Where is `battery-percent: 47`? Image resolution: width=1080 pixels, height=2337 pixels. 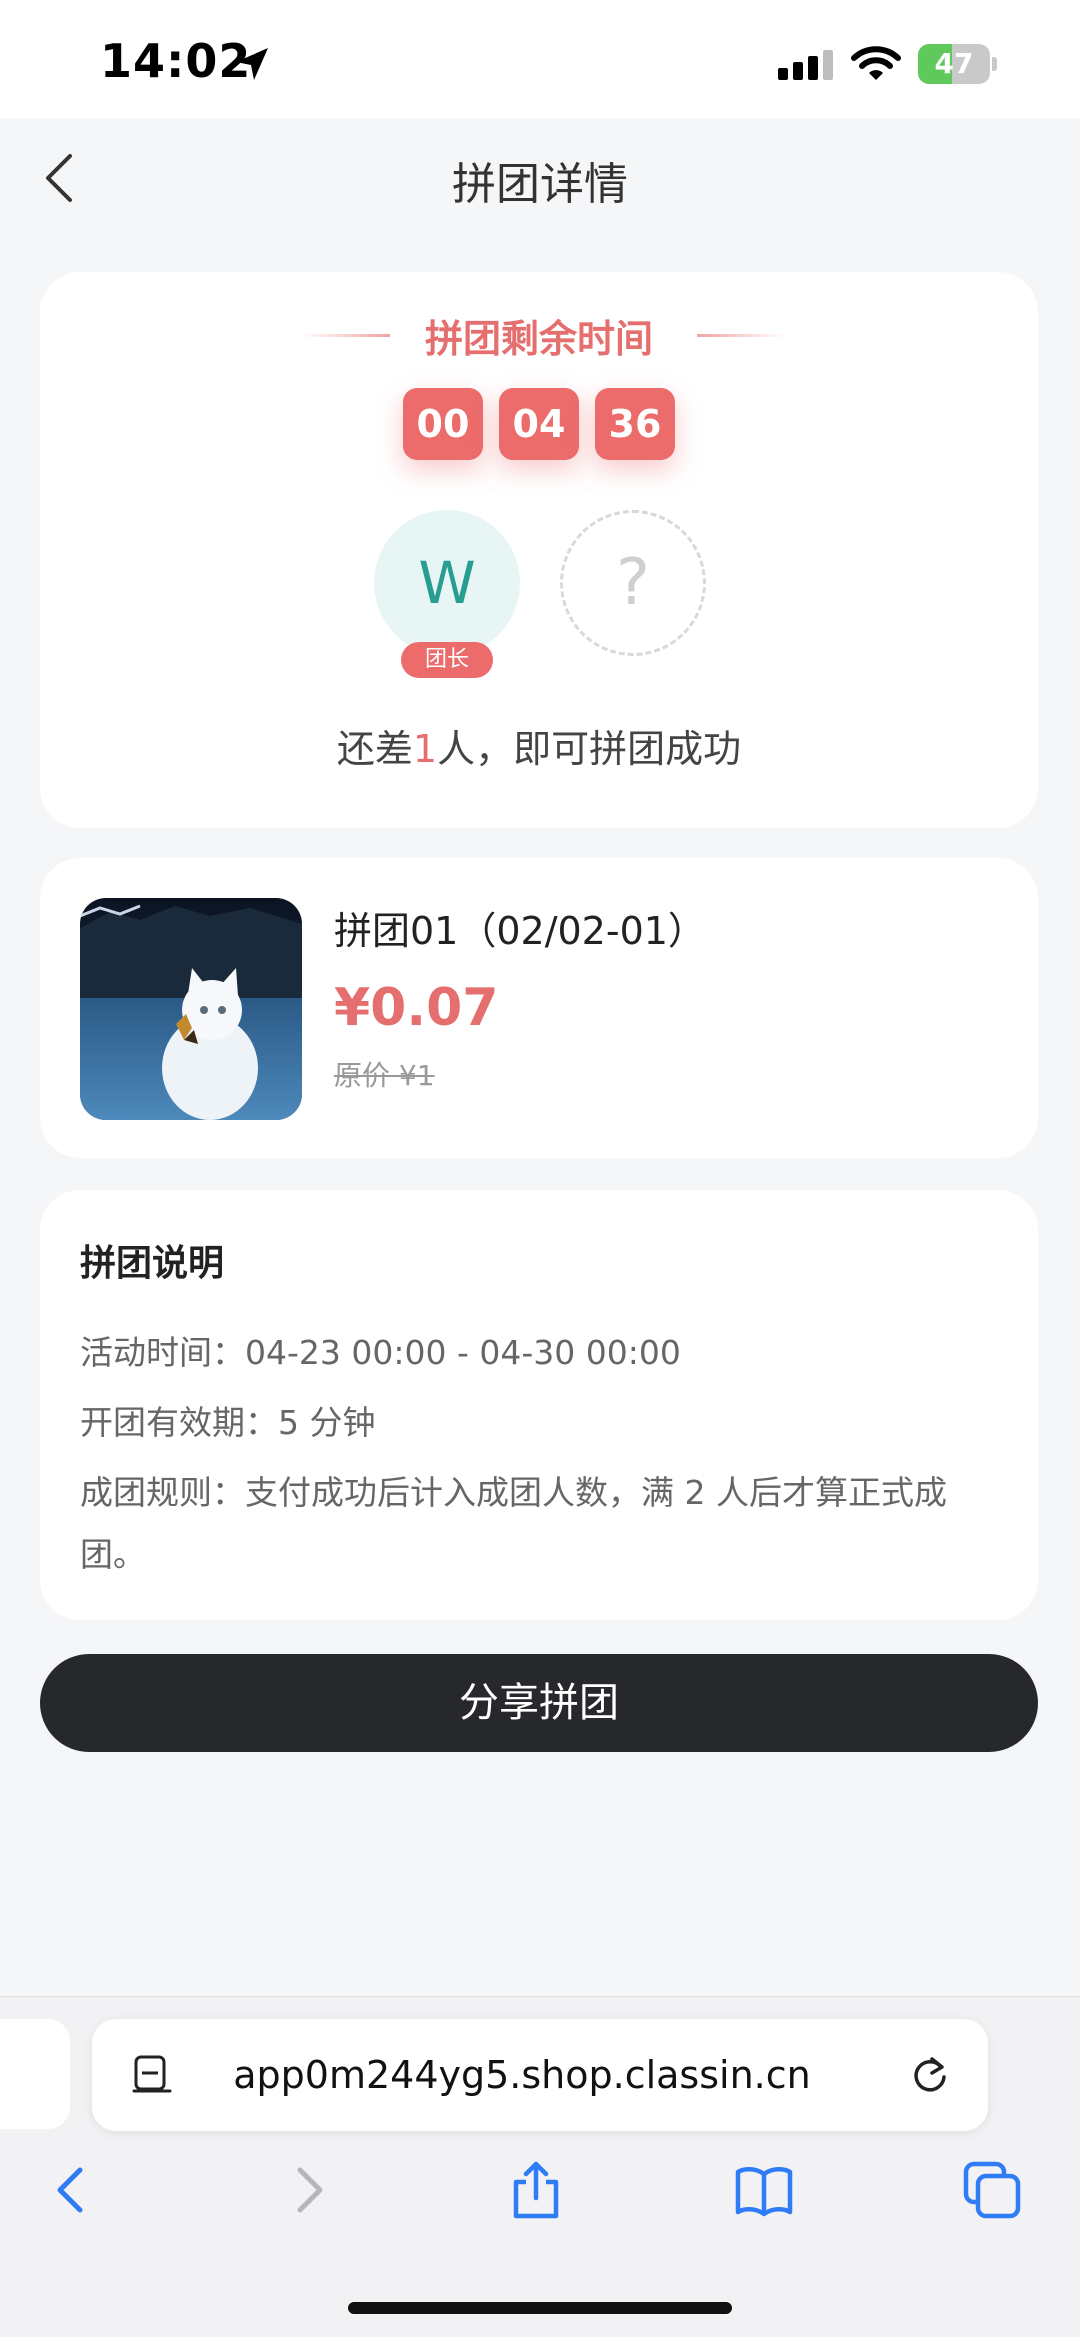 battery-percent: 47 is located at coordinates (954, 63).